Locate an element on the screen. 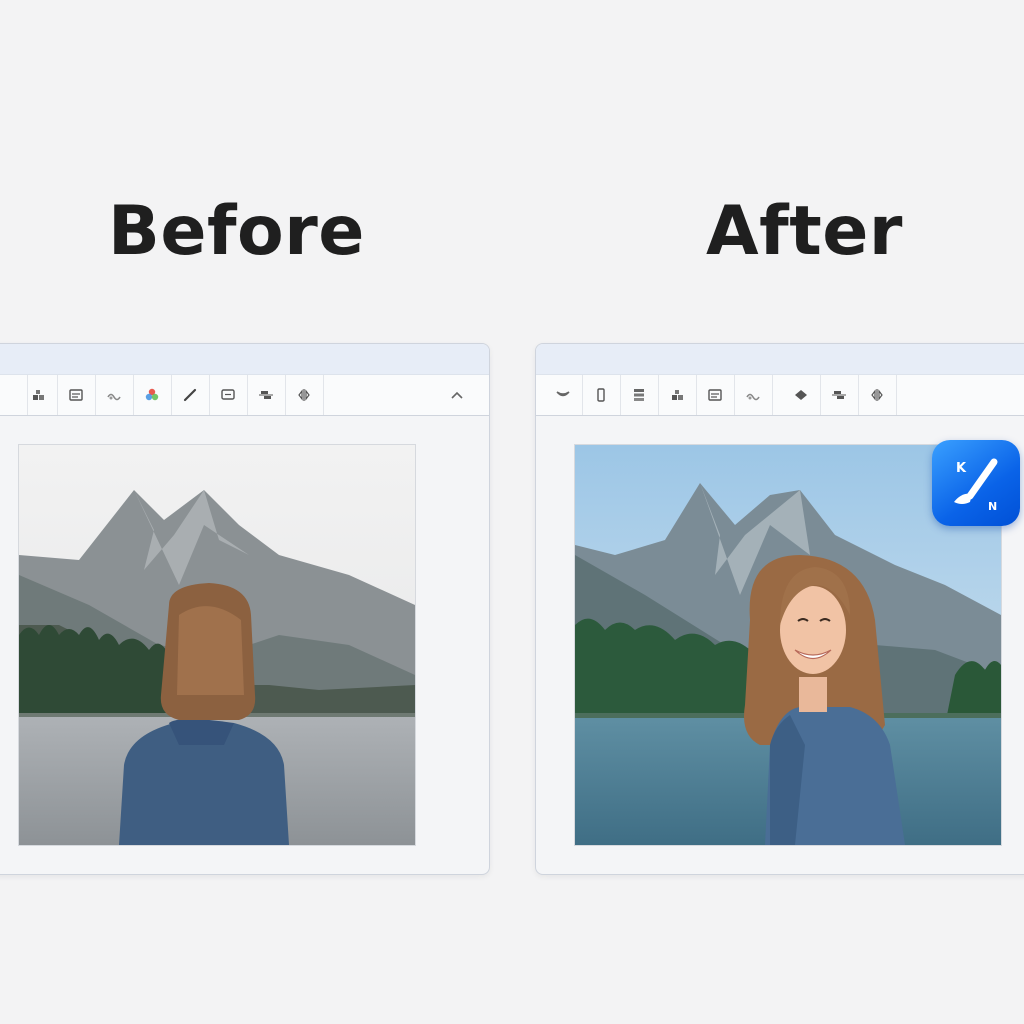 This screenshot has height=1024, width=1024. heart-icon is located at coordinates (563, 394).